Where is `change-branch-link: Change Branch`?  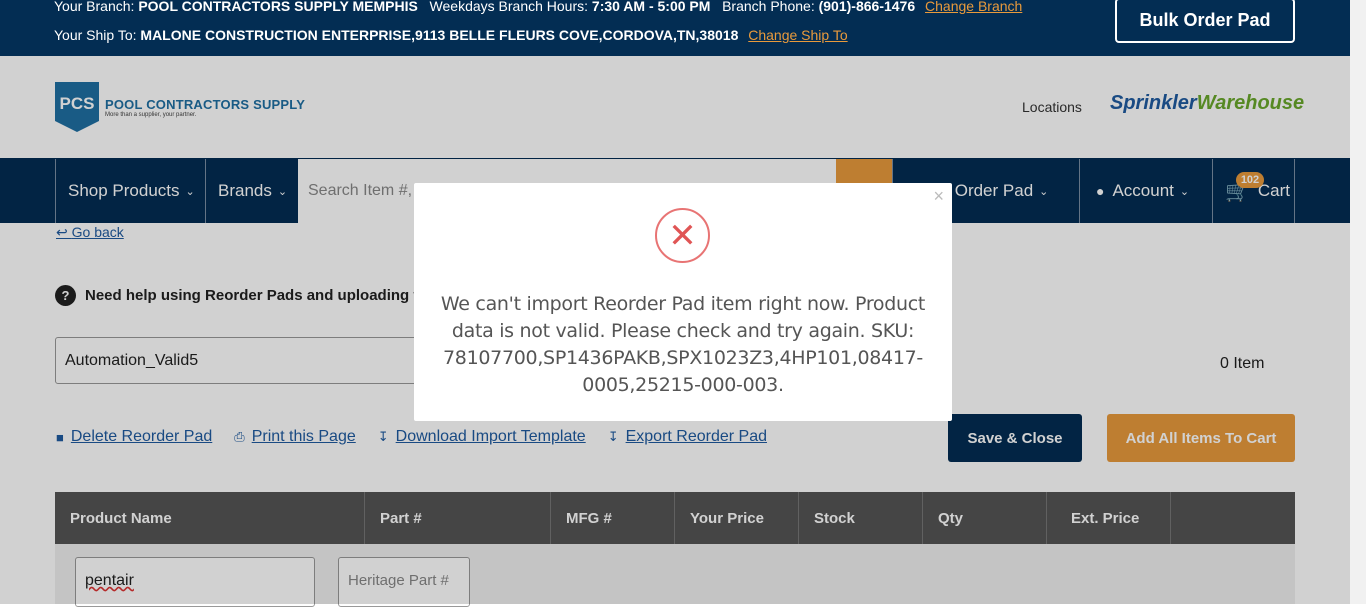
change-branch-link: Change Branch is located at coordinates (973, 7).